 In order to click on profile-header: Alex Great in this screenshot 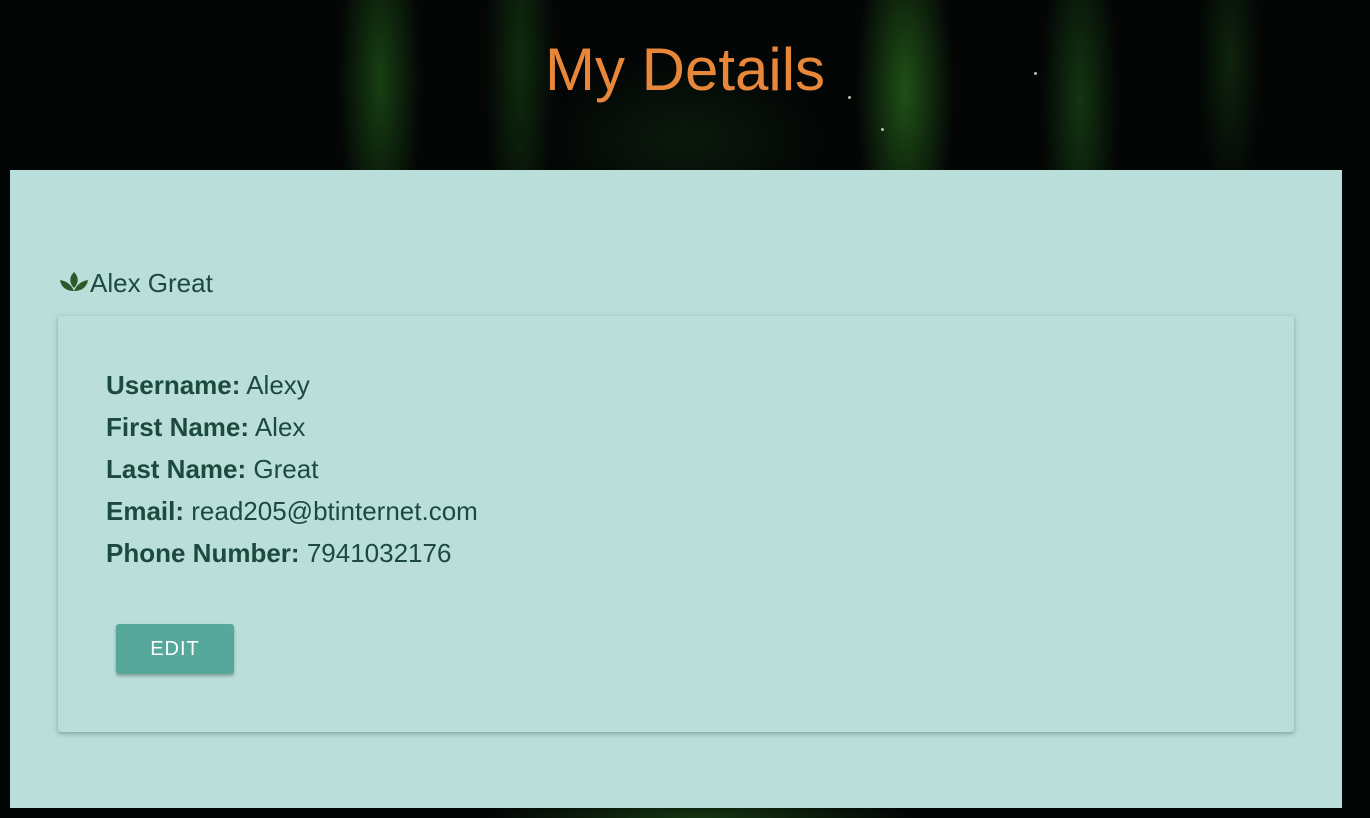, I will do `click(135, 283)`.